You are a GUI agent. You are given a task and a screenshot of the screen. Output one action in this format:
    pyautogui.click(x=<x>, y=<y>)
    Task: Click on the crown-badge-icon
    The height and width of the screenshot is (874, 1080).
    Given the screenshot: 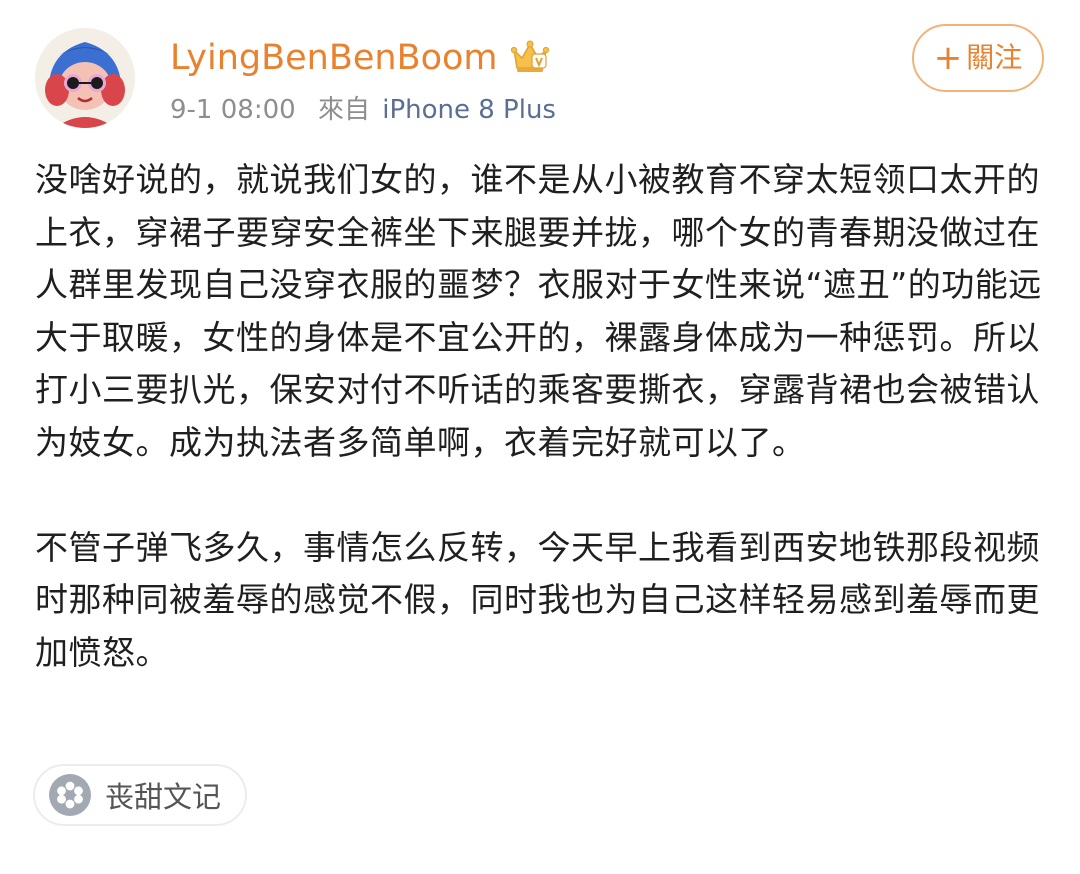 What is the action you would take?
    pyautogui.click(x=530, y=56)
    